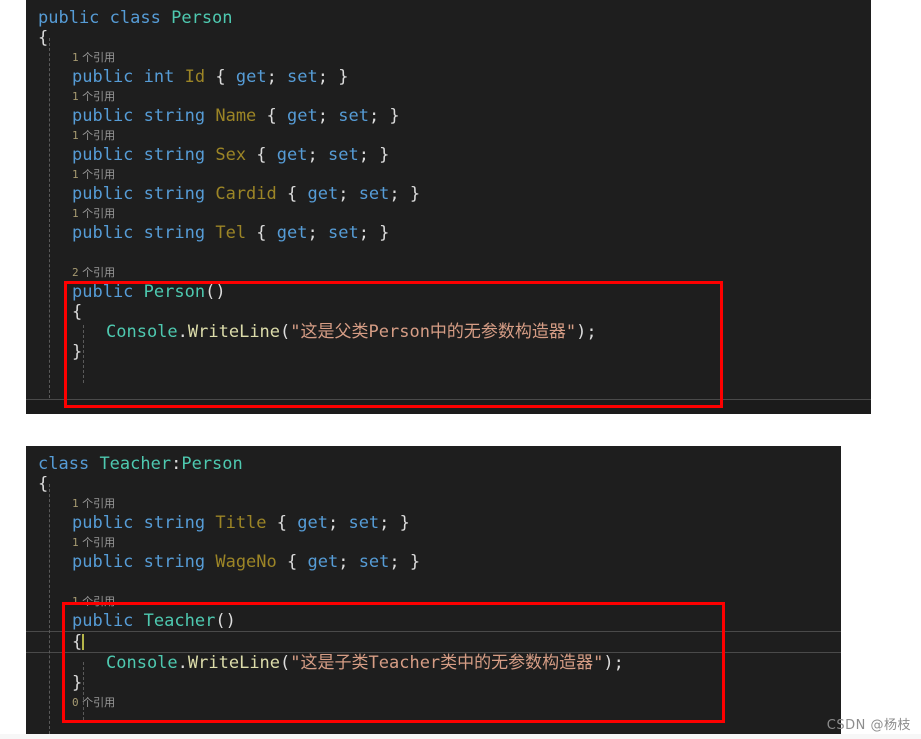 The height and width of the screenshot is (739, 921). Describe the element at coordinates (448, 18) in the screenshot. I see `code-line: public class Person` at that location.